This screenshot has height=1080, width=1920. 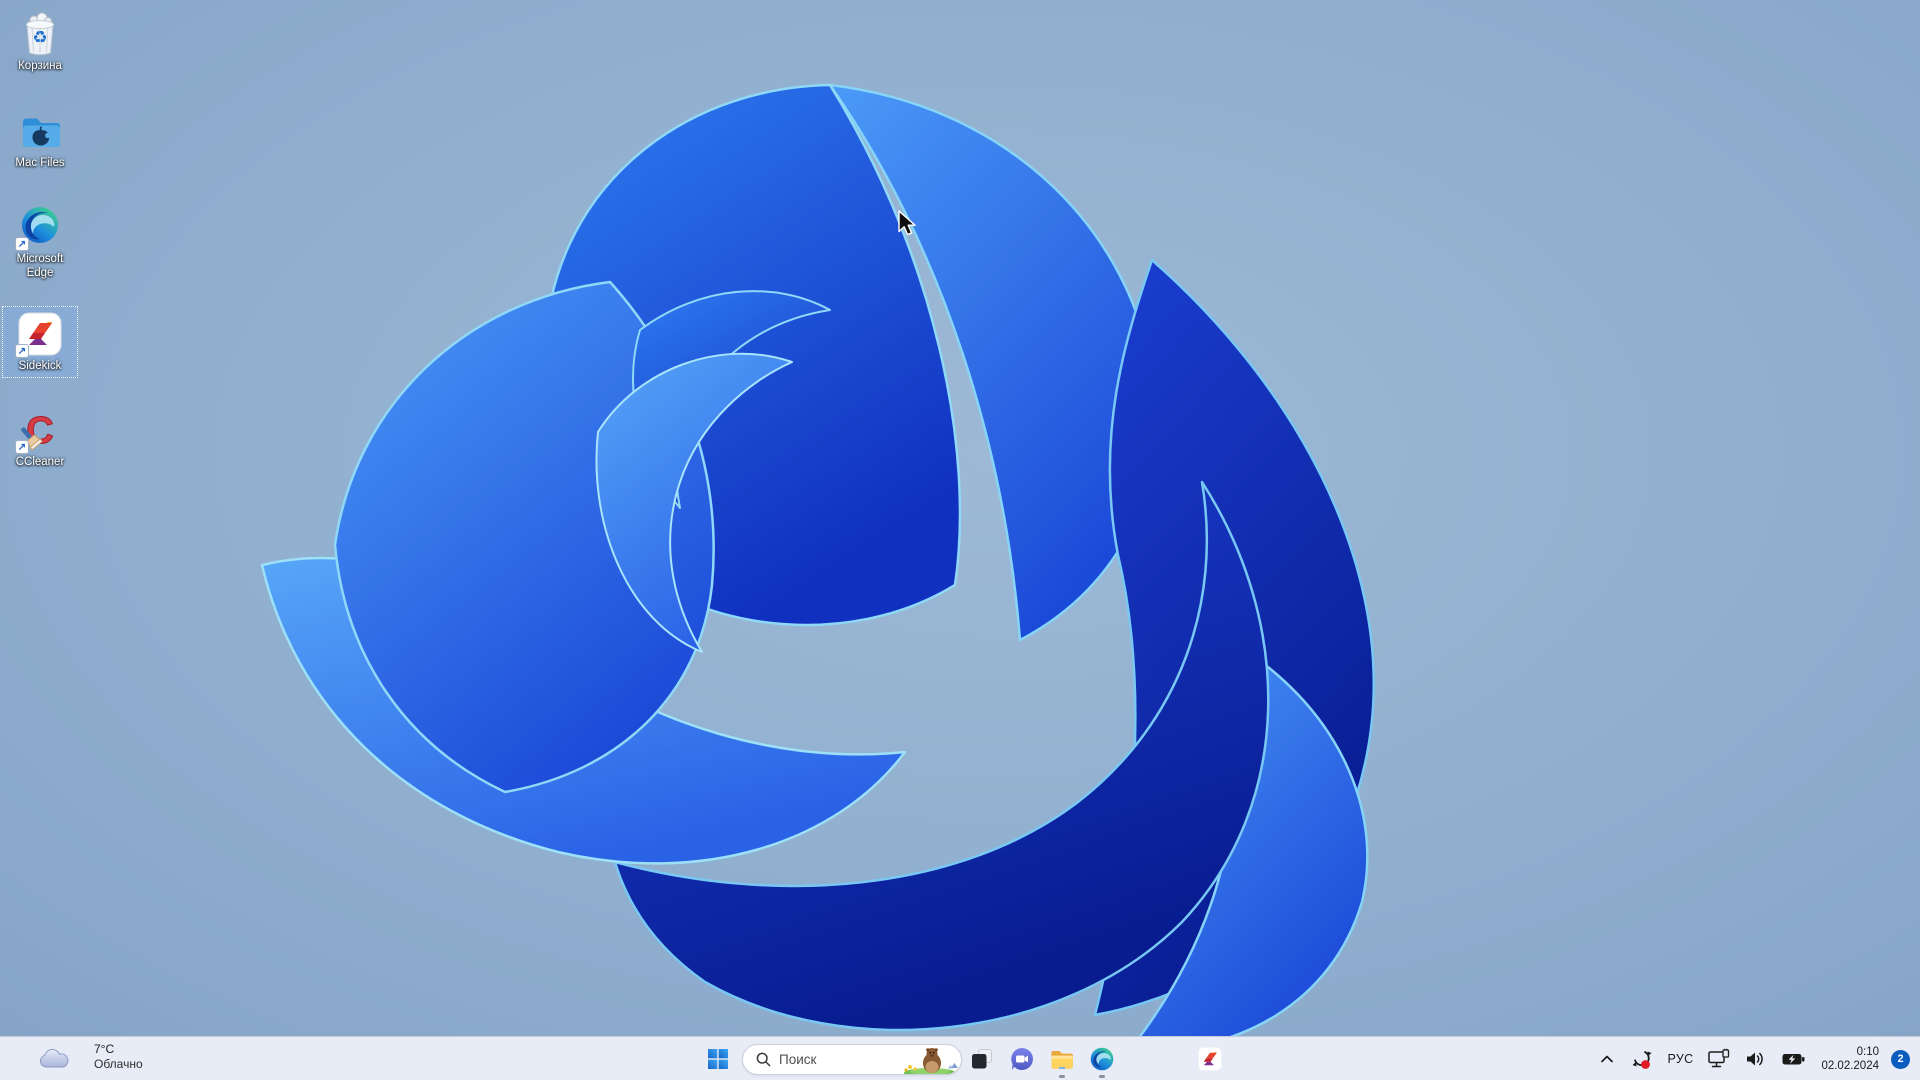 I want to click on battery-indicator, so click(x=1794, y=1059).